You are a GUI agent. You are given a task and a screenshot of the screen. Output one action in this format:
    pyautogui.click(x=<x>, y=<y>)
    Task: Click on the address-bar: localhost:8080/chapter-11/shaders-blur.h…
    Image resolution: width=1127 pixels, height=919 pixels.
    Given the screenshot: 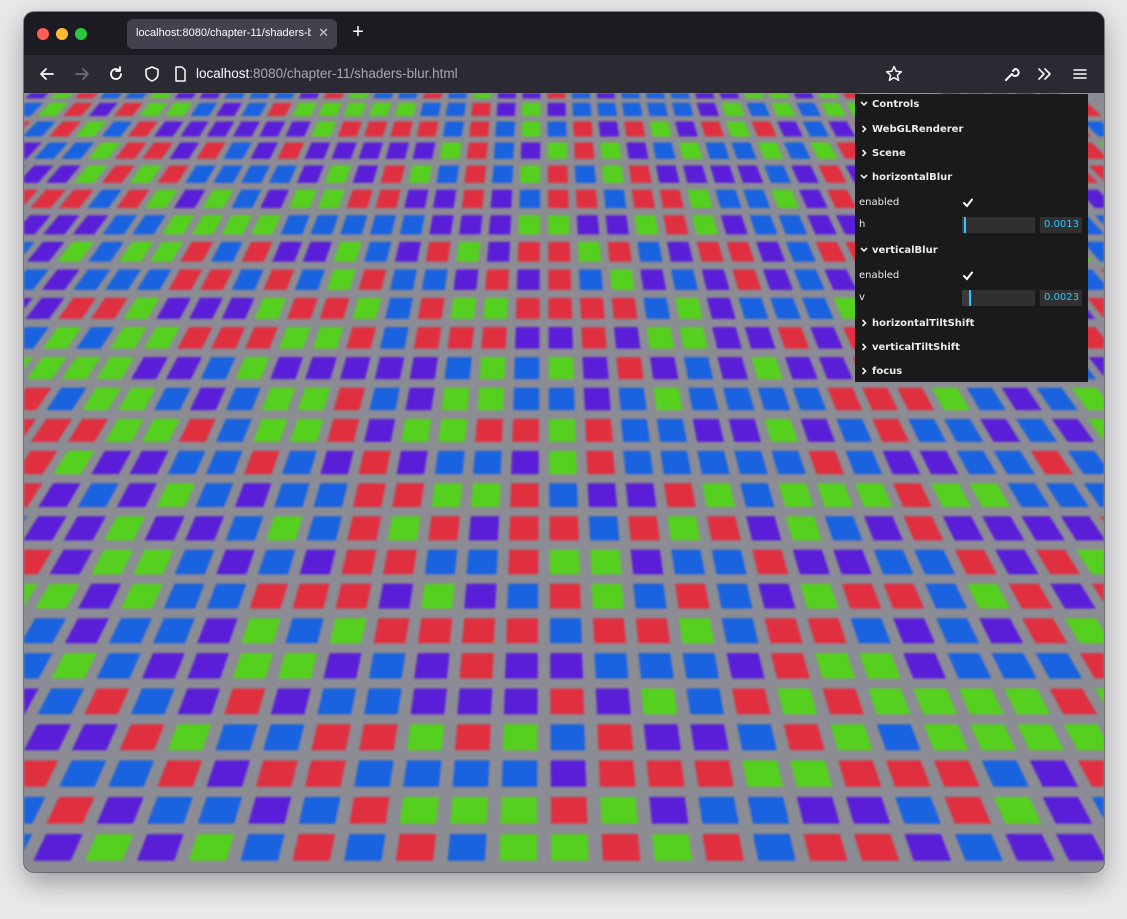 What is the action you would take?
    pyautogui.click(x=327, y=73)
    